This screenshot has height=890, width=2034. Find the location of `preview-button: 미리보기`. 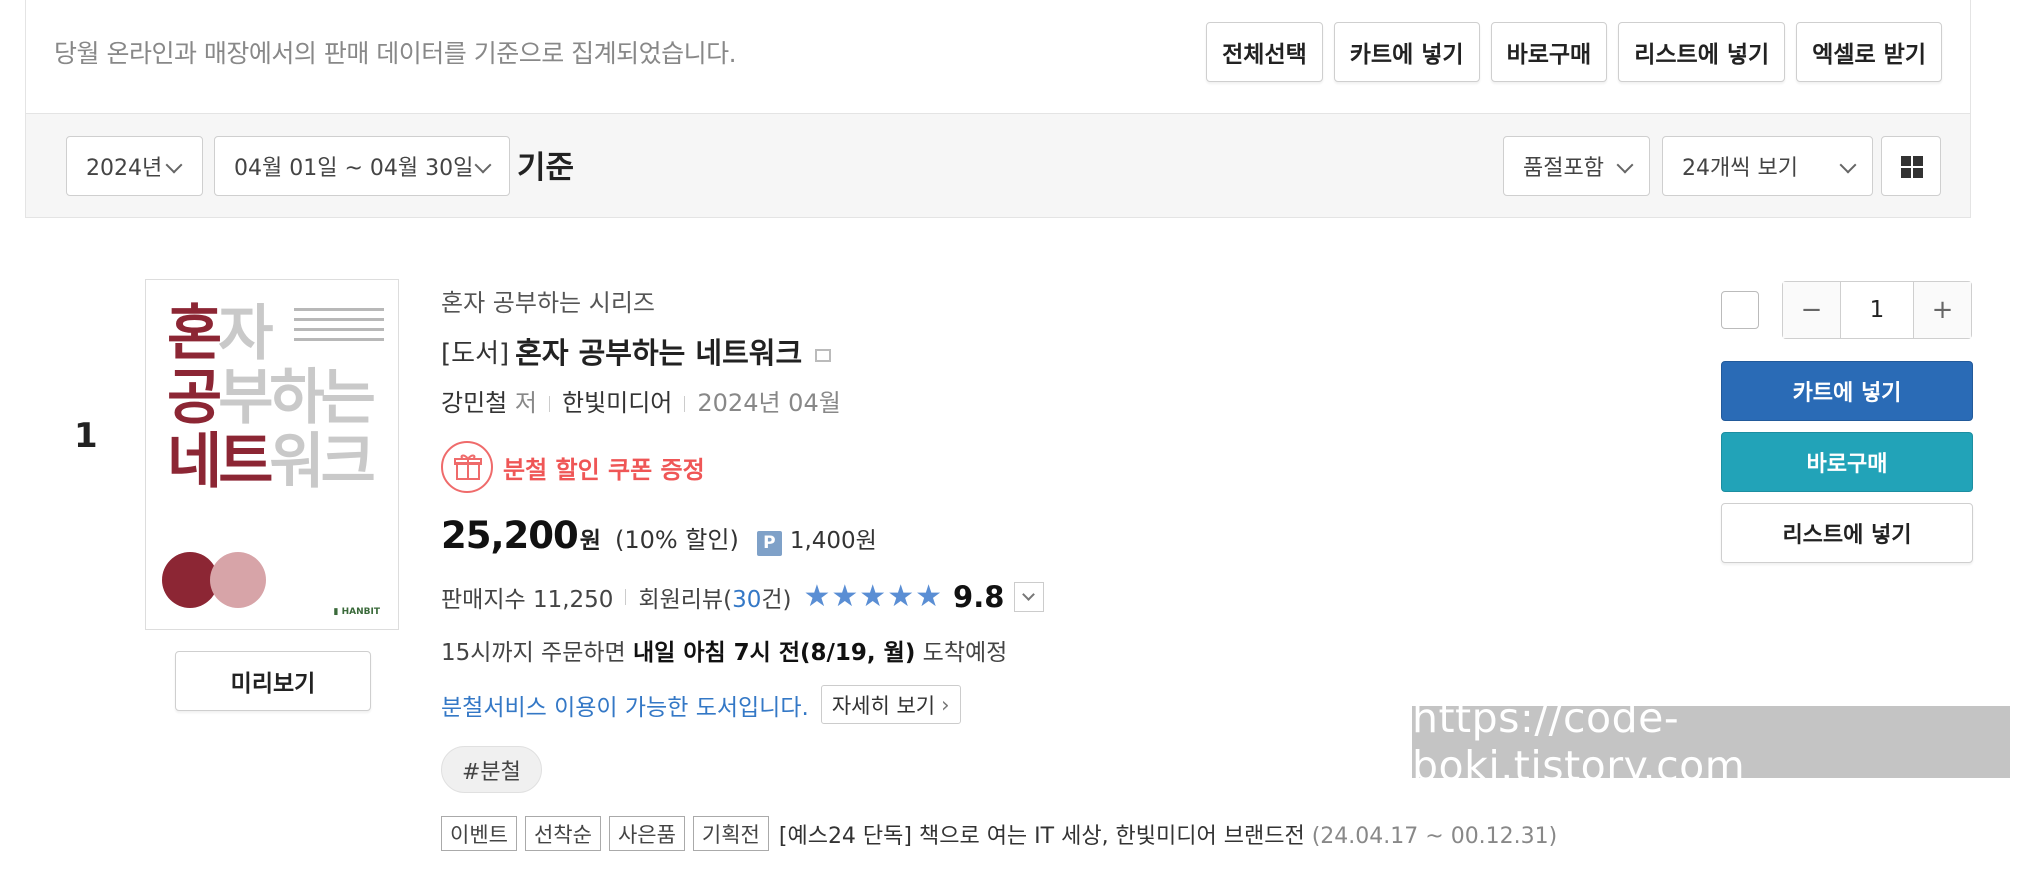

preview-button: 미리보기 is located at coordinates (273, 681).